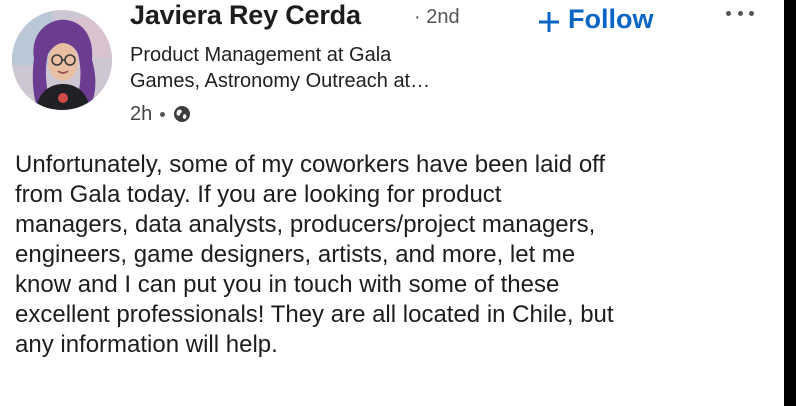 This screenshot has height=406, width=796. I want to click on follow-label: Follow, so click(611, 19).